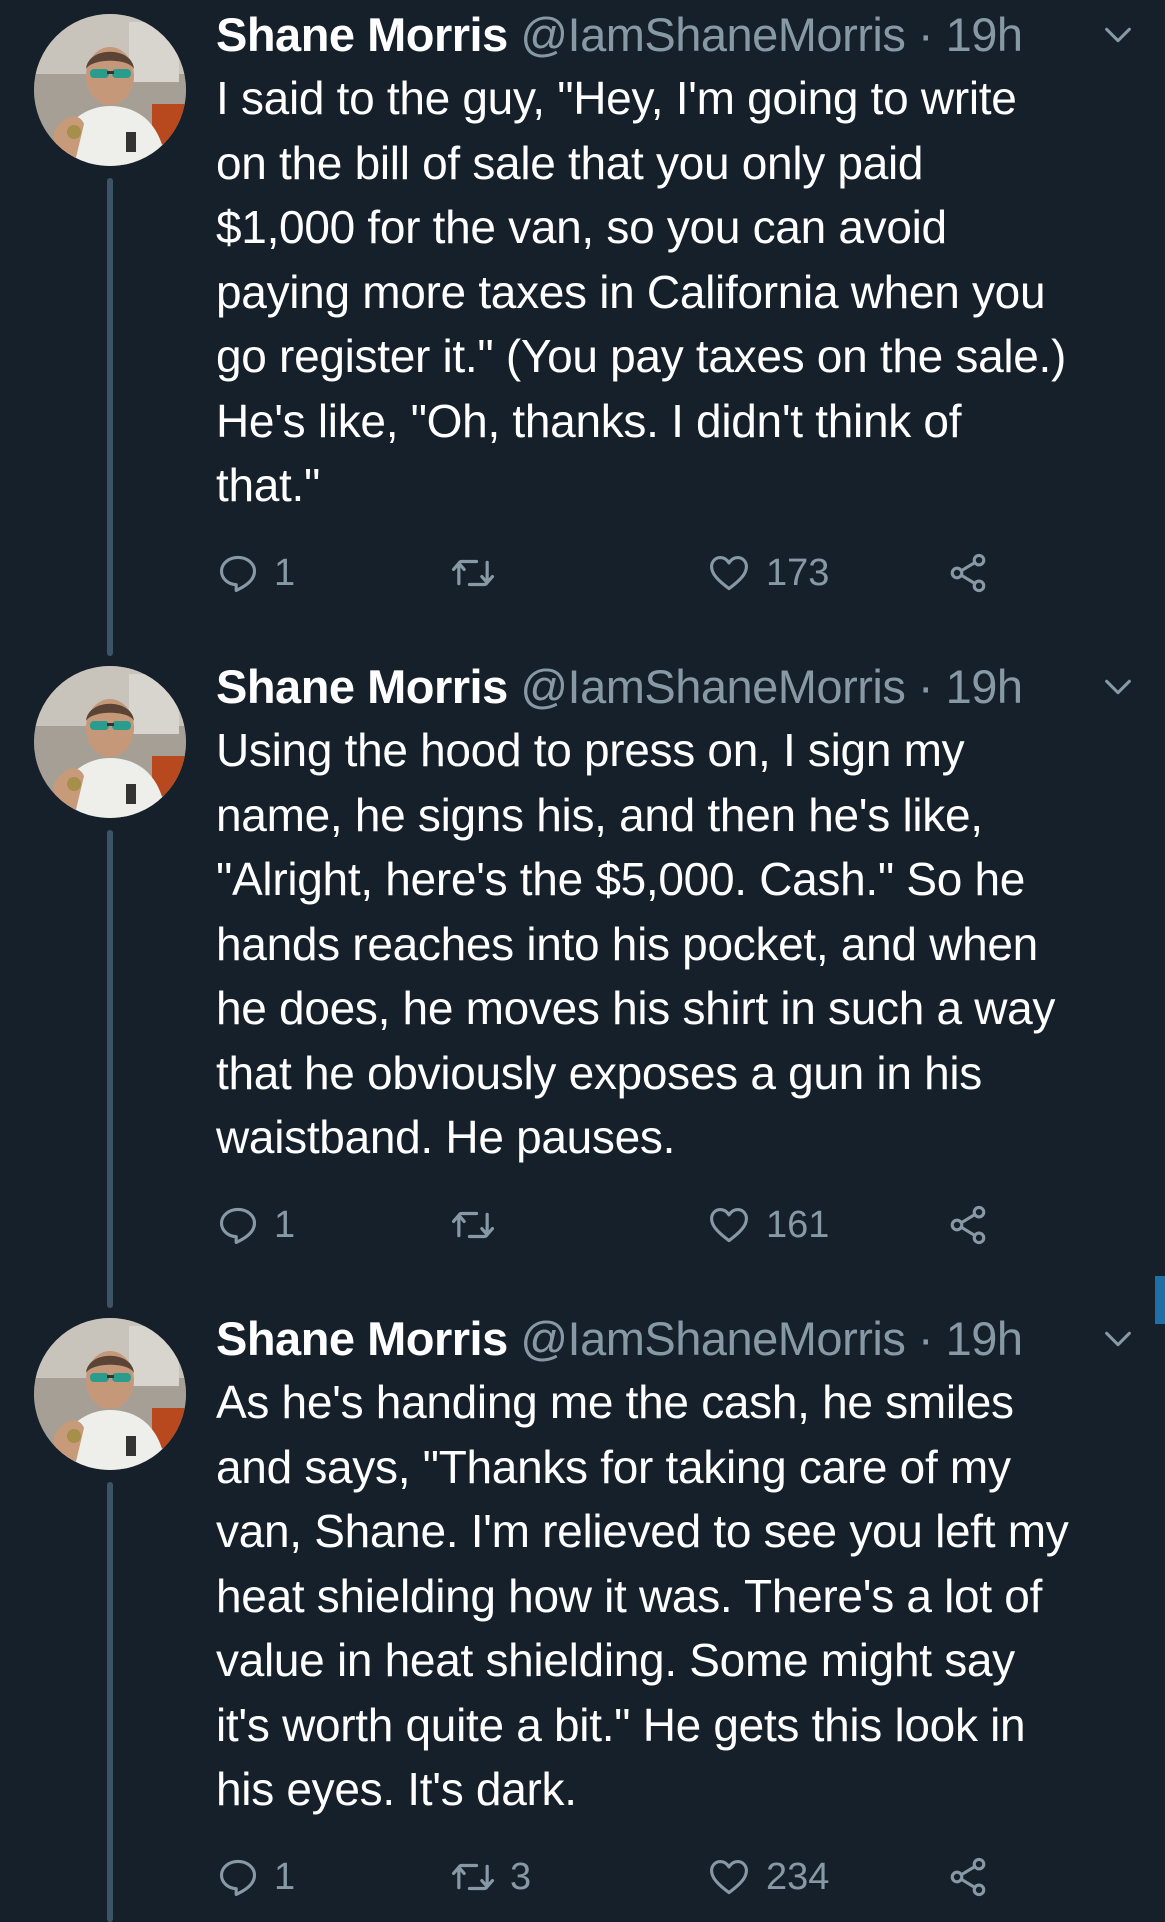 Image resolution: width=1165 pixels, height=1922 pixels. Describe the element at coordinates (615, 1402) in the screenshot. I see `tweet-text-line: As he's handing me the cash, he smiles` at that location.